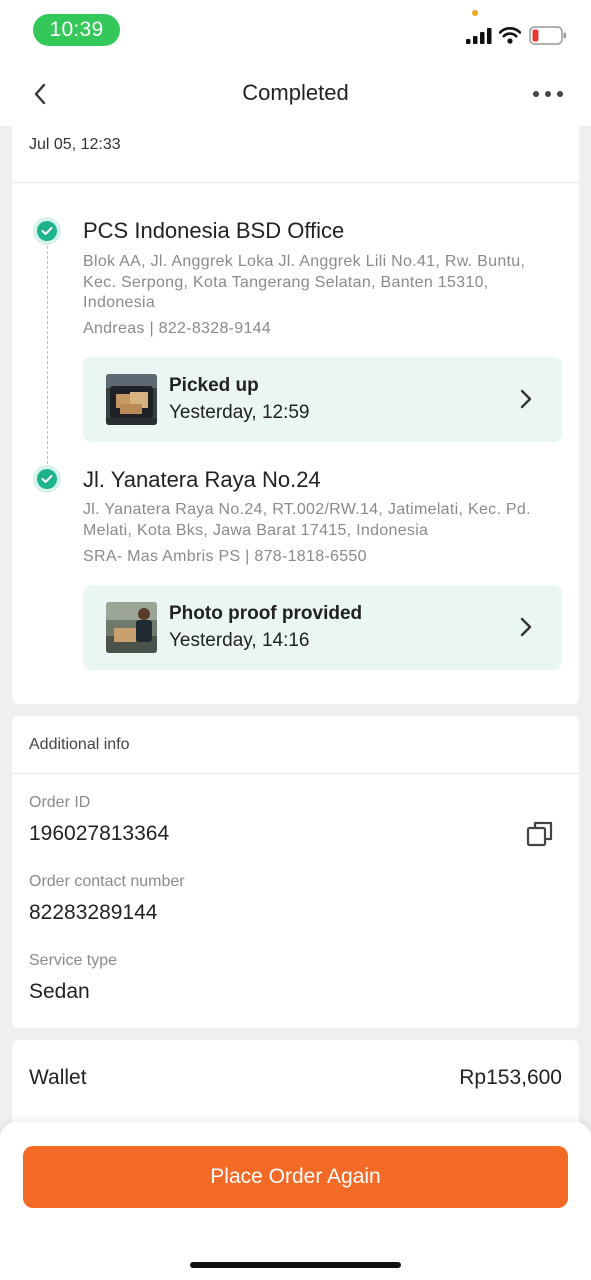 This screenshot has height=1280, width=591. Describe the element at coordinates (76, 30) in the screenshot. I see `status-time: 10:39` at that location.